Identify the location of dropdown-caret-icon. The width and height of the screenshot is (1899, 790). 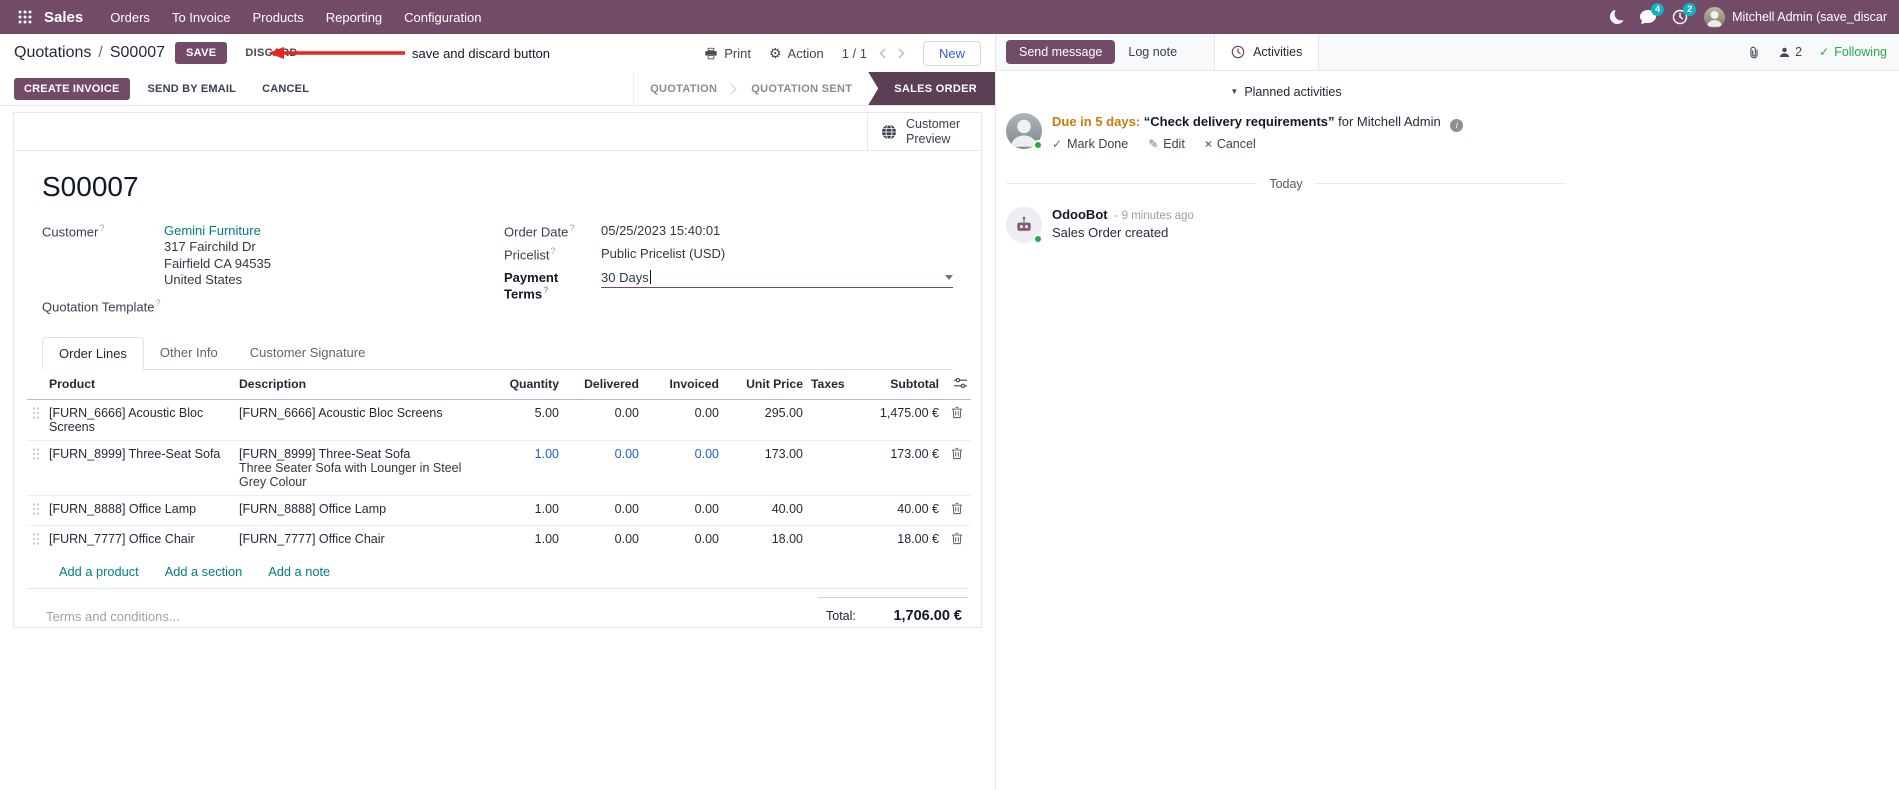
(949, 277).